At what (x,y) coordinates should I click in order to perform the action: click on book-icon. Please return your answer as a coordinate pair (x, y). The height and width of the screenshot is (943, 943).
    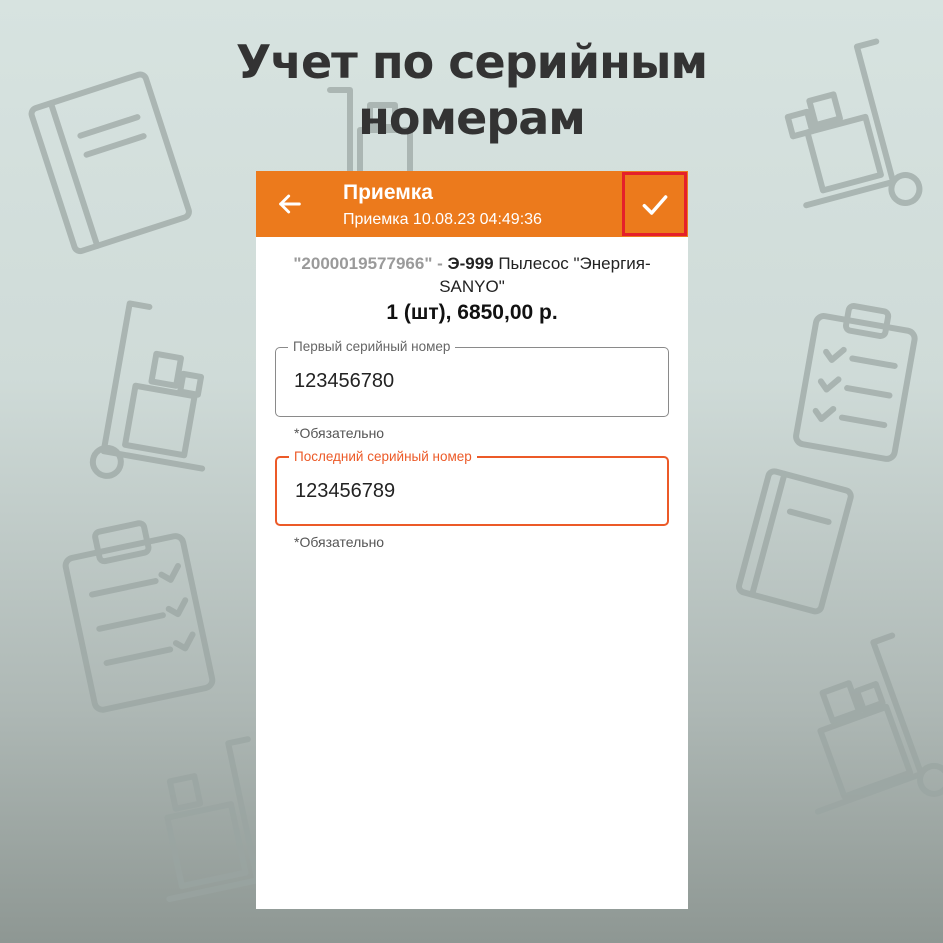
    Looking at the image, I should click on (794, 541).